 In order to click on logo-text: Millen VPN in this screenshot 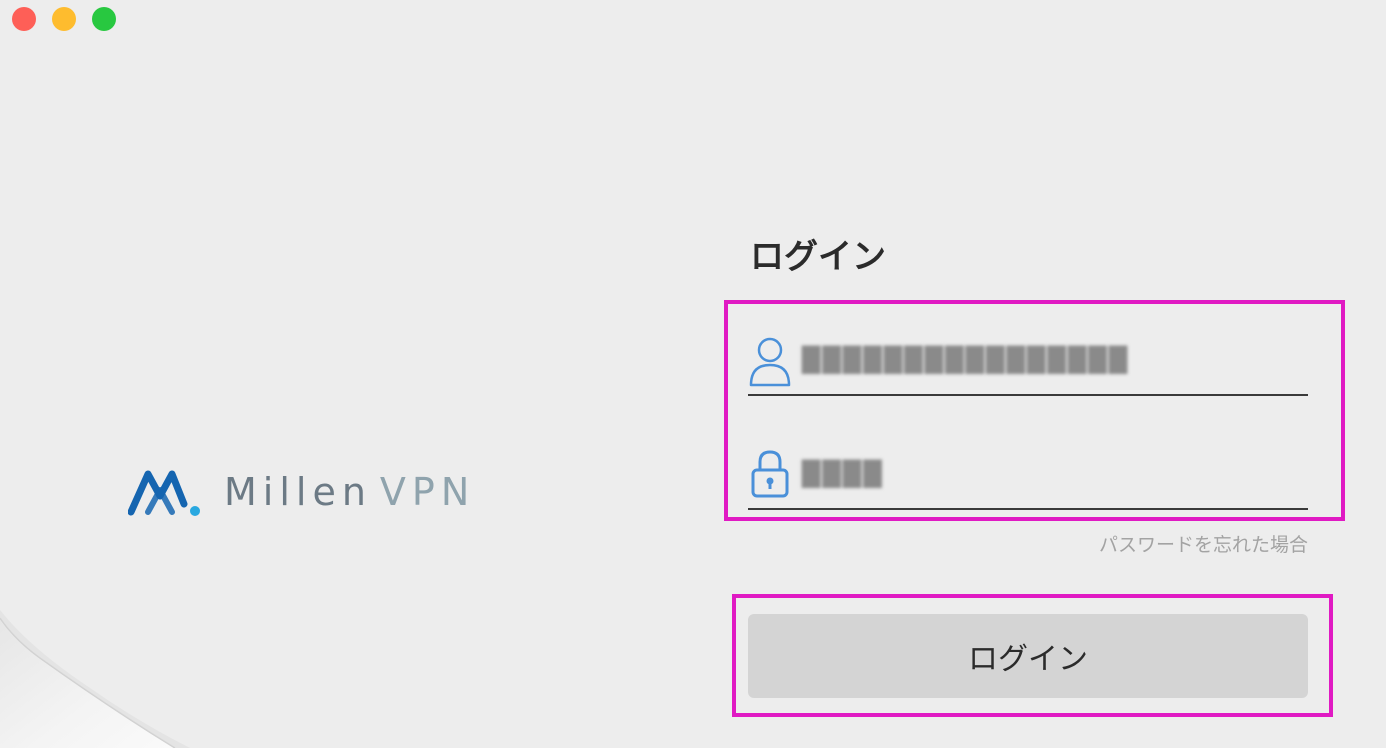, I will do `click(349, 492)`.